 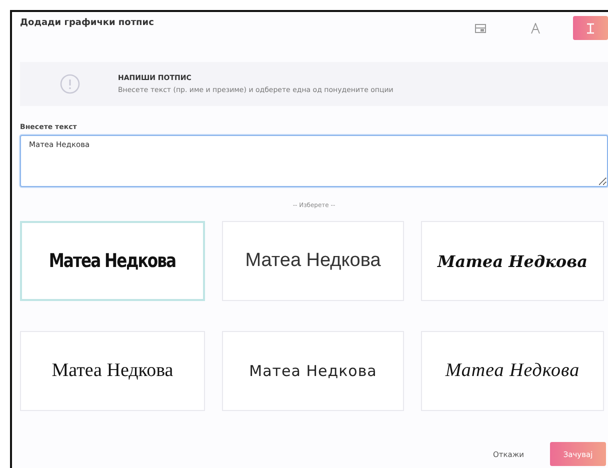 What do you see at coordinates (87, 23) in the screenshot?
I see `dialog-title: Додади графички потпис` at bounding box center [87, 23].